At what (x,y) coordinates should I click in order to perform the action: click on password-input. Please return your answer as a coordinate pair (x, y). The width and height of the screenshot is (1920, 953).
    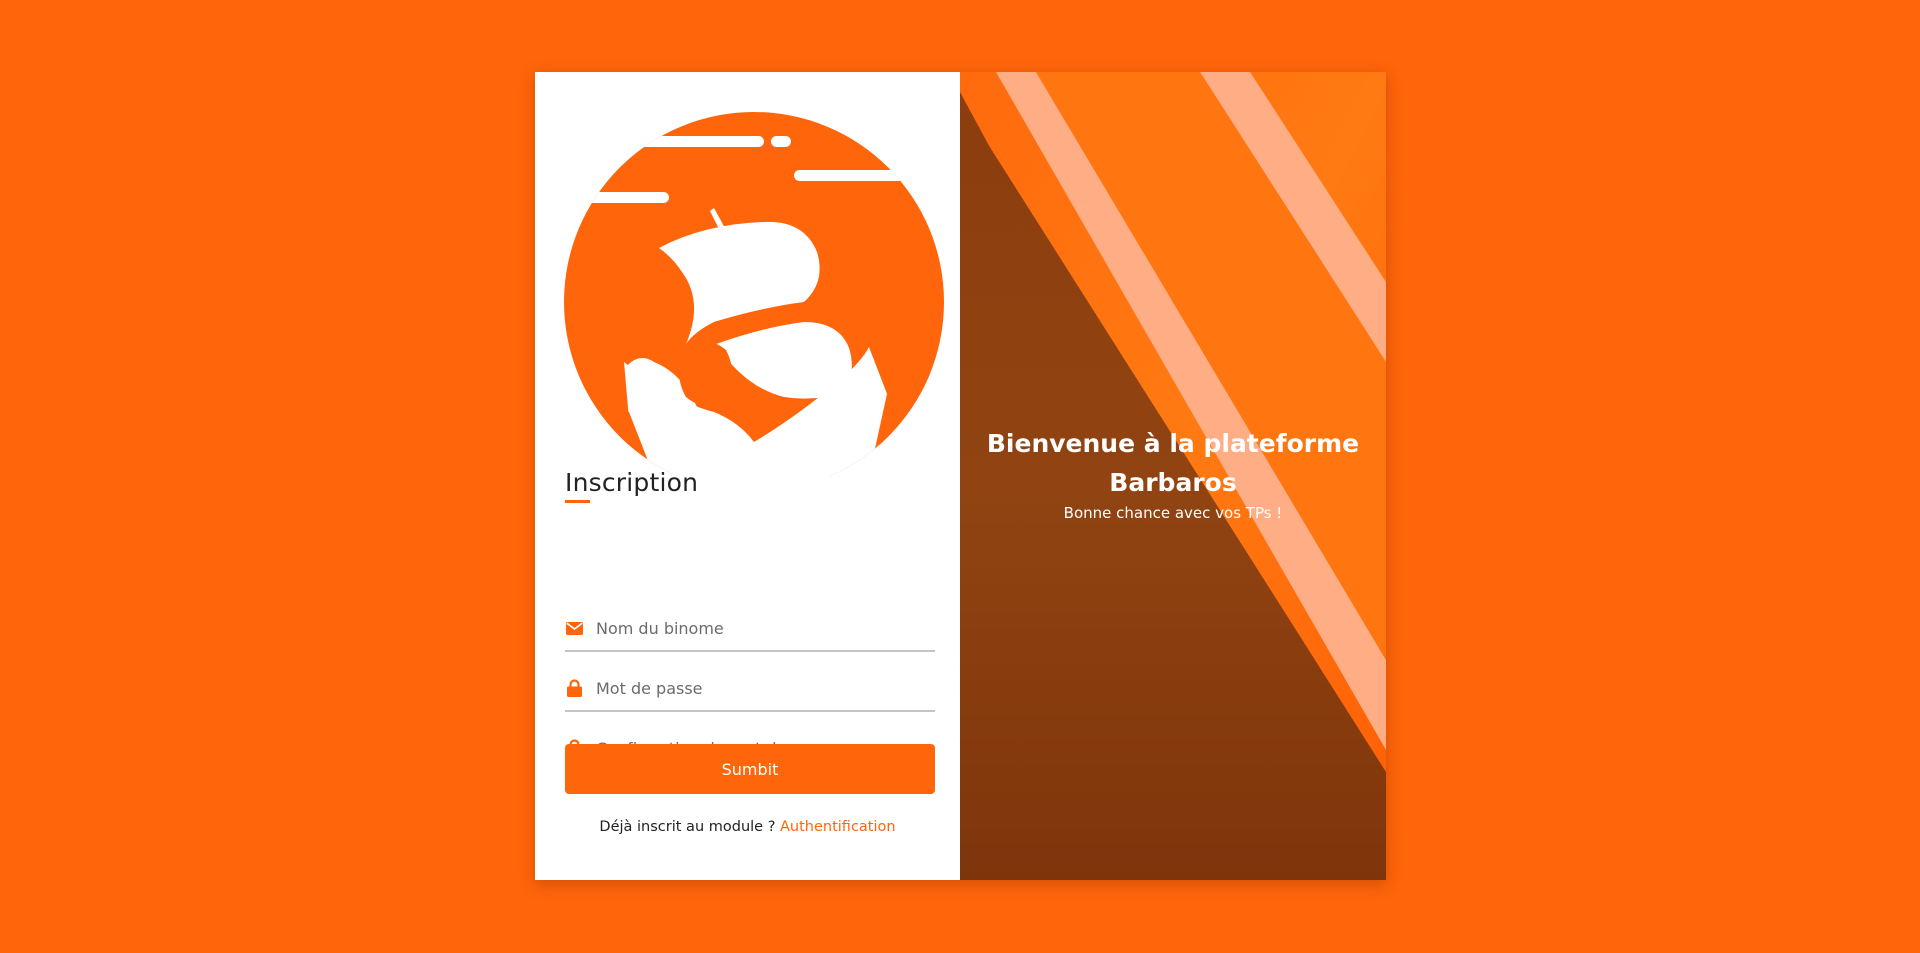
    Looking at the image, I should click on (761, 688).